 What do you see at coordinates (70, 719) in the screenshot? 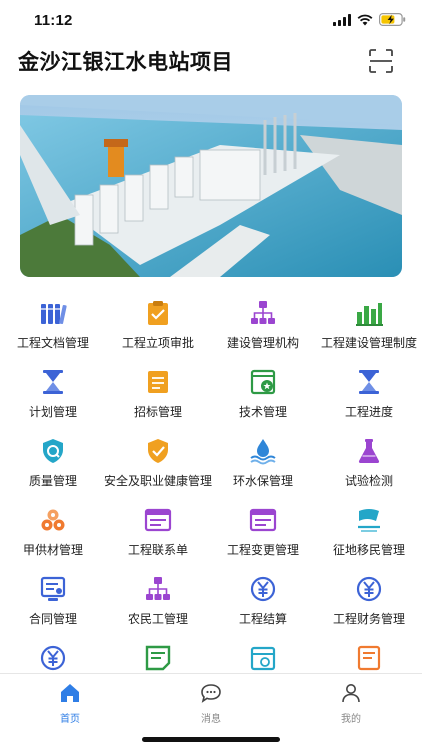
I see `tab-label: 首页` at bounding box center [70, 719].